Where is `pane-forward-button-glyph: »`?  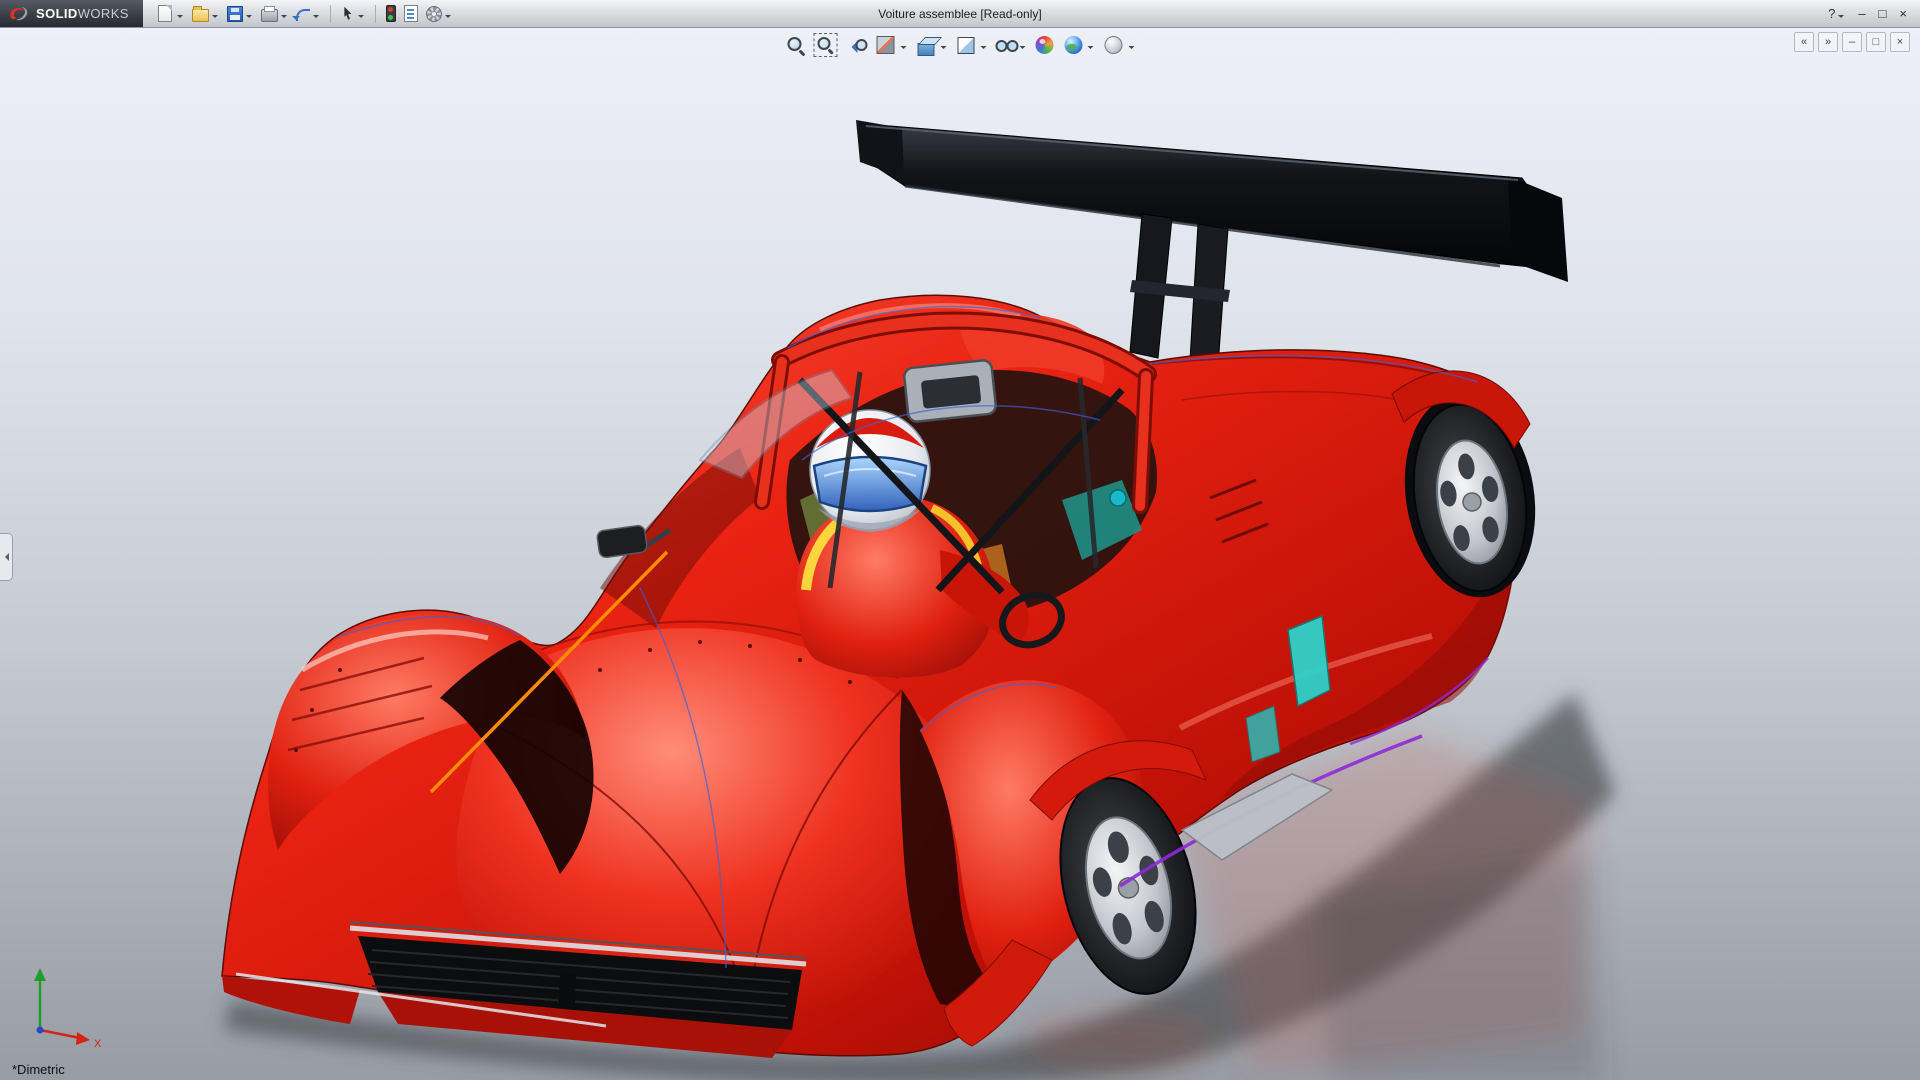 pane-forward-button-glyph: » is located at coordinates (1828, 41).